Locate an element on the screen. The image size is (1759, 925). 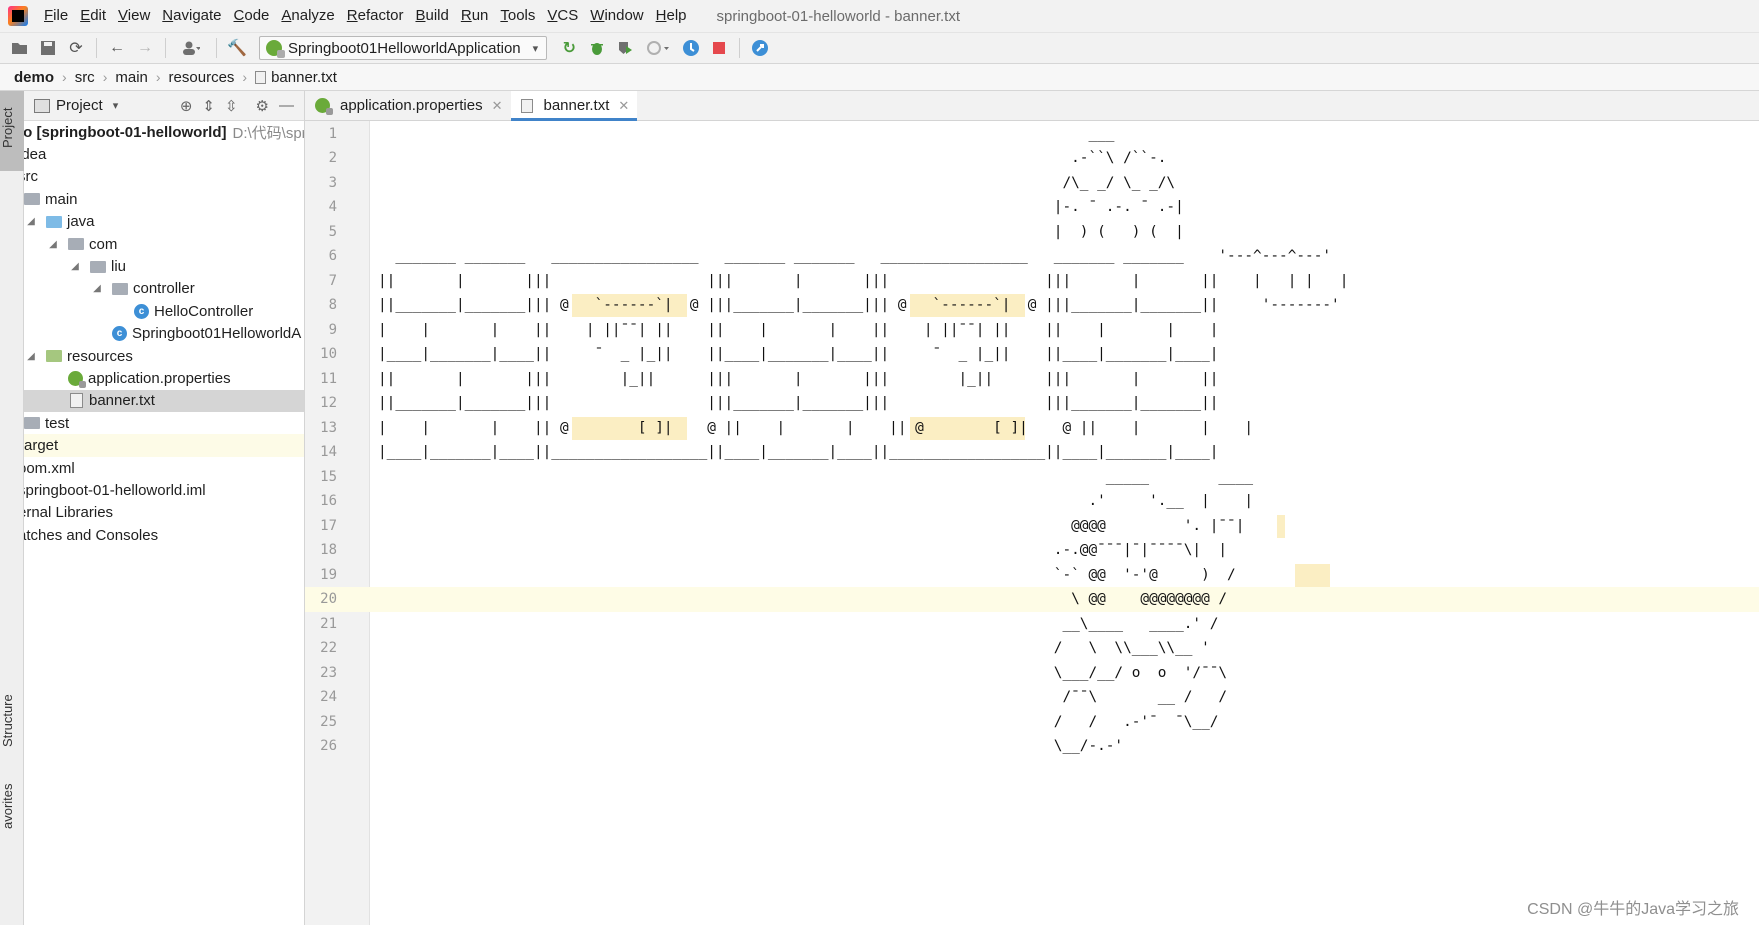
gear-icon: ⚙ is located at coordinates (262, 106).